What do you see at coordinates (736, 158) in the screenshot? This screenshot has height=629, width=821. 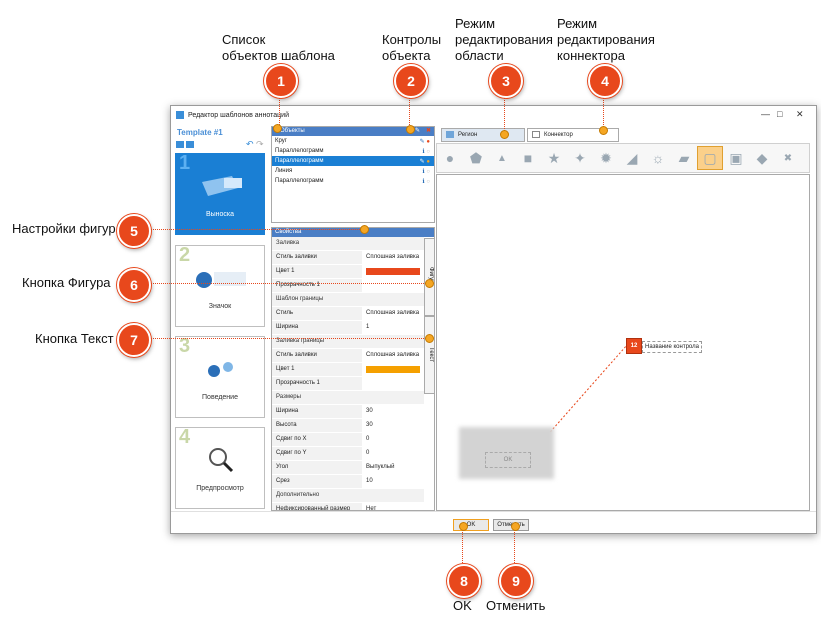 I see `rounded-rect-shape-icon: ▣` at bounding box center [736, 158].